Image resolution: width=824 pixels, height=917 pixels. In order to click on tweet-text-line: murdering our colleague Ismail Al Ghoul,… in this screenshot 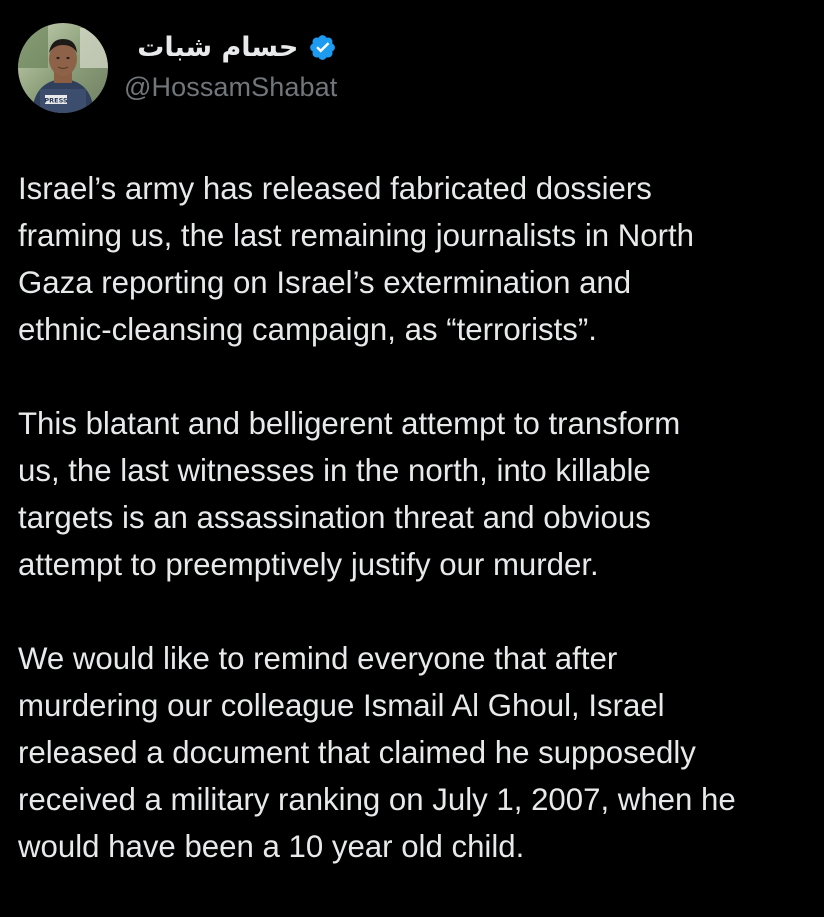, I will do `click(341, 705)`.